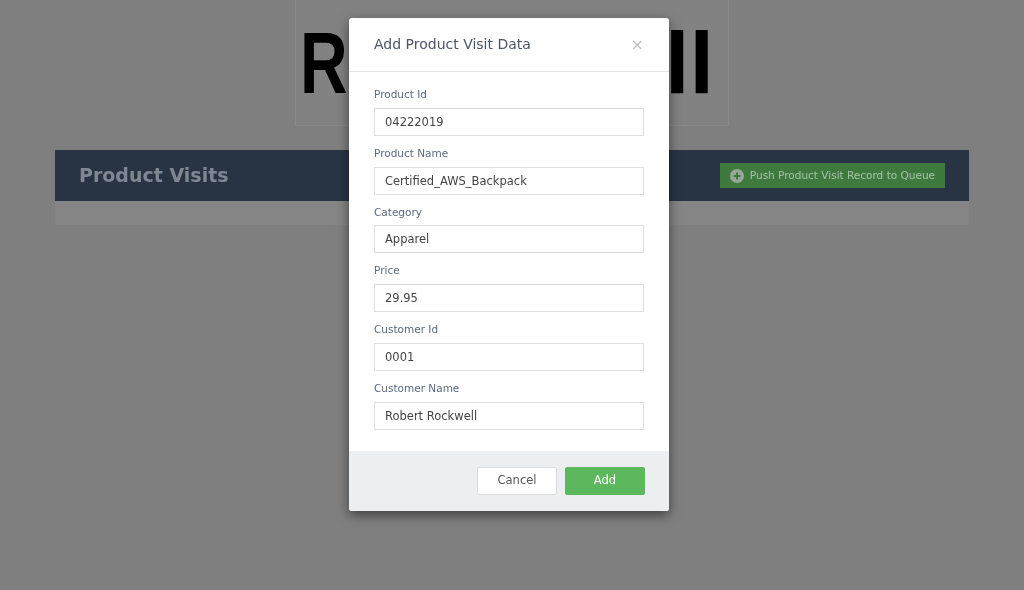 The image size is (1024, 590). I want to click on field-label: Category, so click(398, 212).